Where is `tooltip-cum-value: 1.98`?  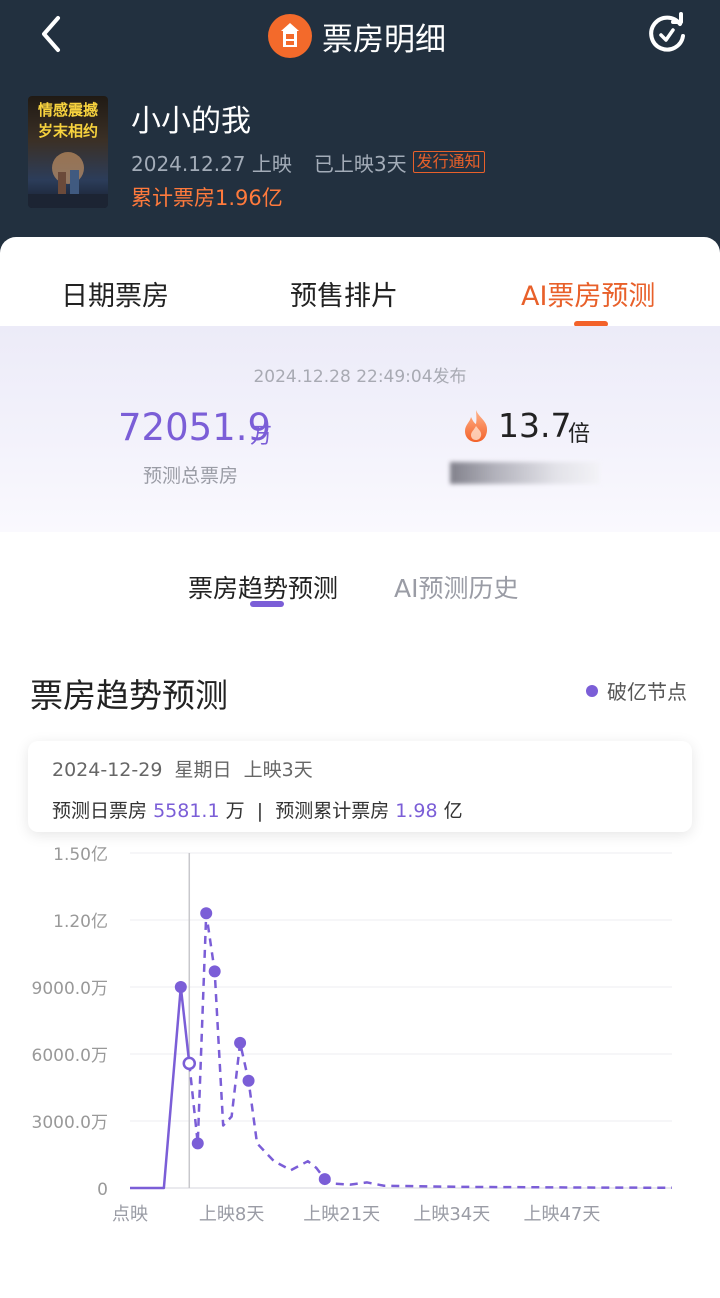 tooltip-cum-value: 1.98 is located at coordinates (416, 811).